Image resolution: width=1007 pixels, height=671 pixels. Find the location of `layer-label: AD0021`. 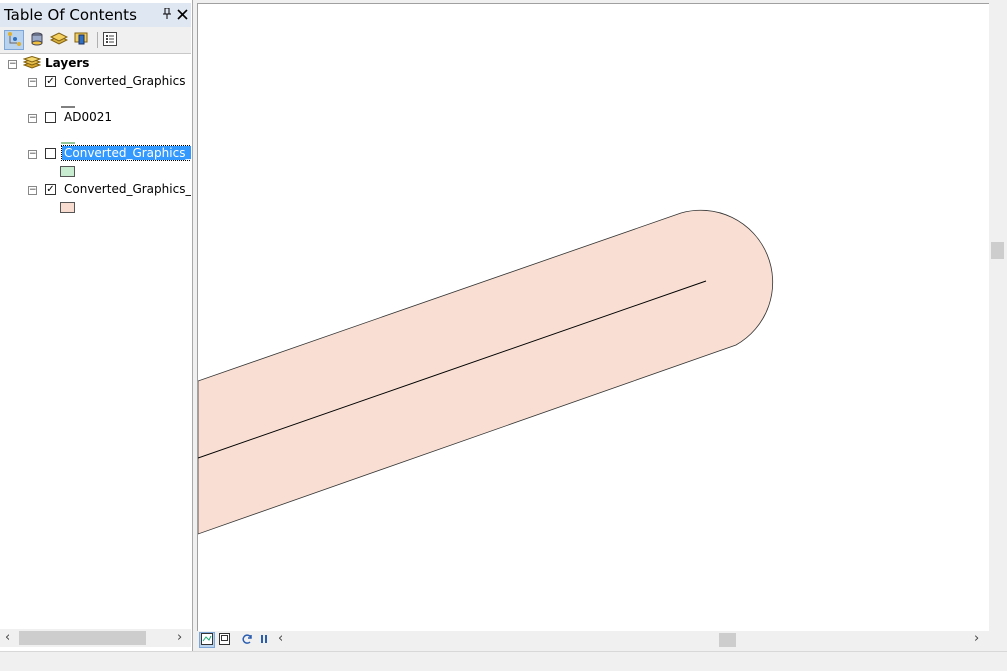

layer-label: AD0021 is located at coordinates (88, 117).